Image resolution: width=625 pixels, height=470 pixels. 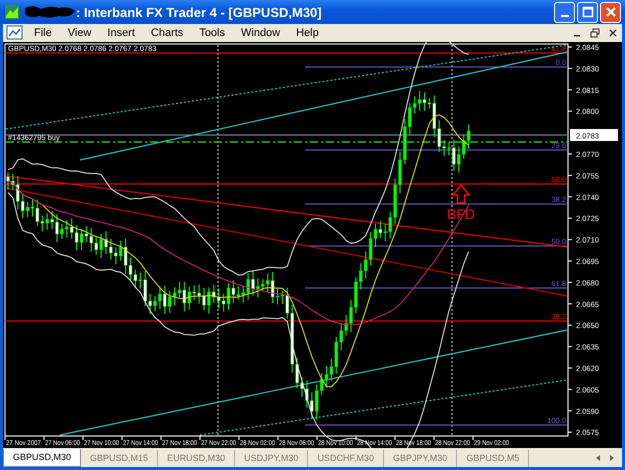 What do you see at coordinates (461, 194) in the screenshot?
I see `arrow-up-icon` at bounding box center [461, 194].